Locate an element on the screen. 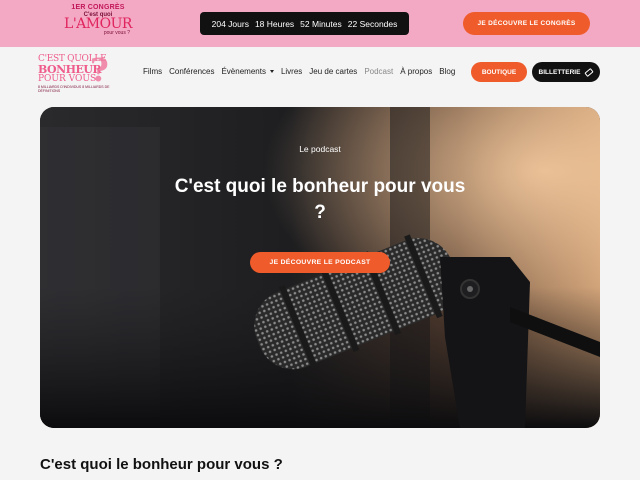  nav-item-conferences: Conférences is located at coordinates (191, 71).